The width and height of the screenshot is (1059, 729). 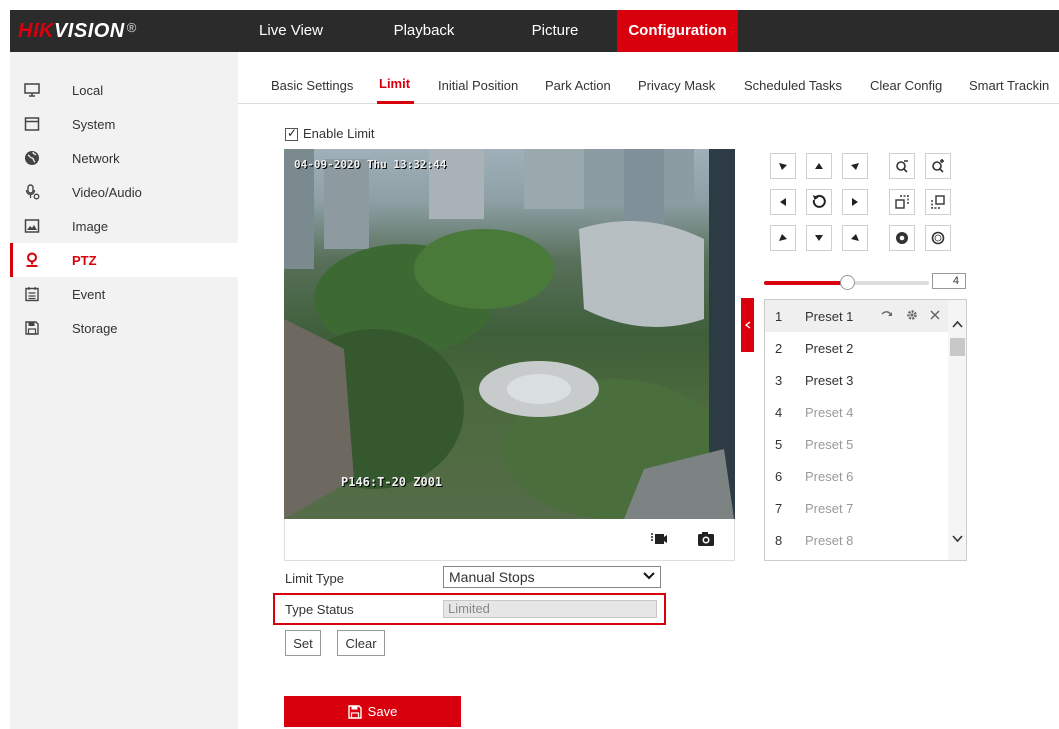 I want to click on arrow-down-left-icon, so click(x=783, y=237).